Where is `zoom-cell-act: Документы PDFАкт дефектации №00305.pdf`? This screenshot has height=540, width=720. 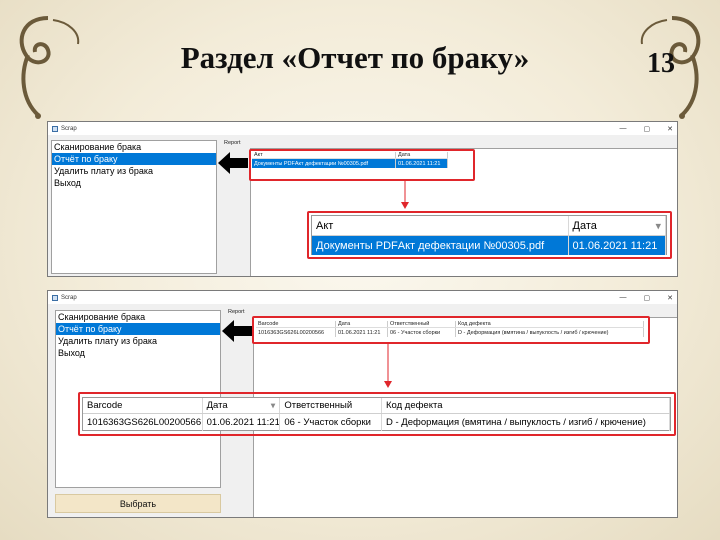 zoom-cell-act: Документы PDFАкт дефектации №00305.pdf is located at coordinates (440, 245).